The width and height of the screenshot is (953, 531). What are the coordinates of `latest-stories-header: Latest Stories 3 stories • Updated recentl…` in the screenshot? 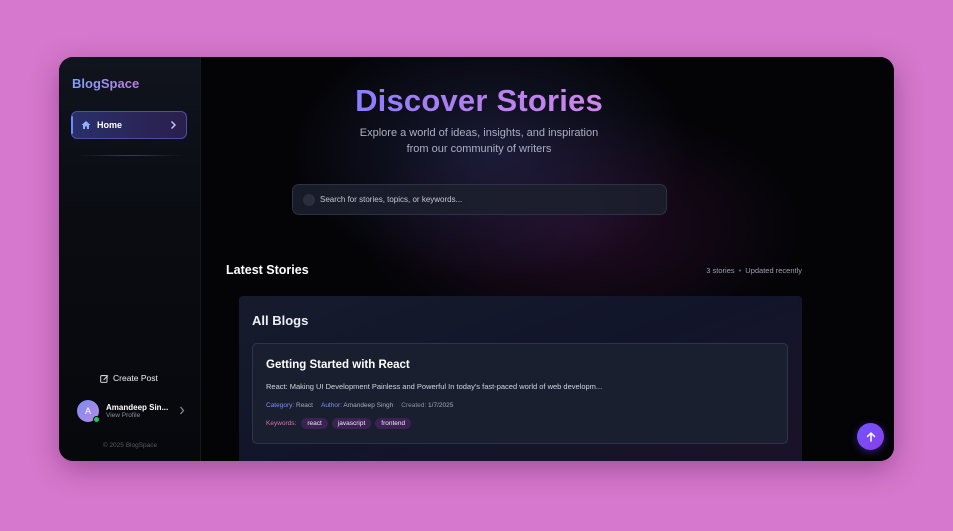 It's located at (514, 270).